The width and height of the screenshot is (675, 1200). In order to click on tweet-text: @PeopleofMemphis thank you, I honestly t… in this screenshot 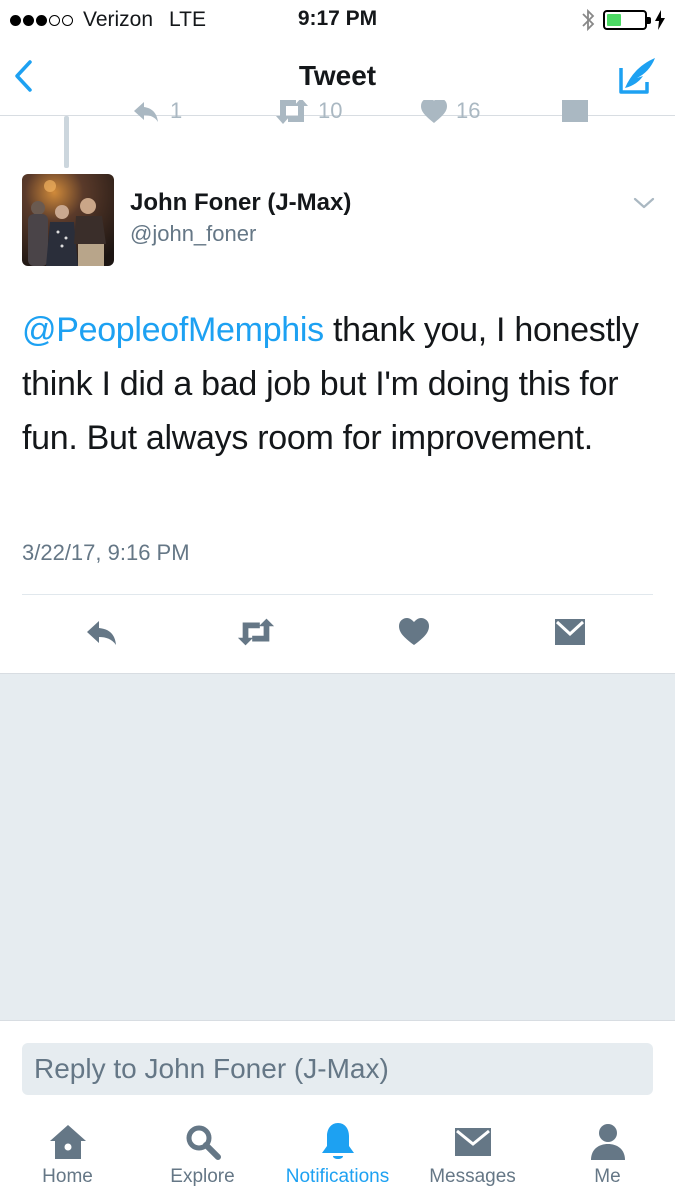, I will do `click(337, 384)`.